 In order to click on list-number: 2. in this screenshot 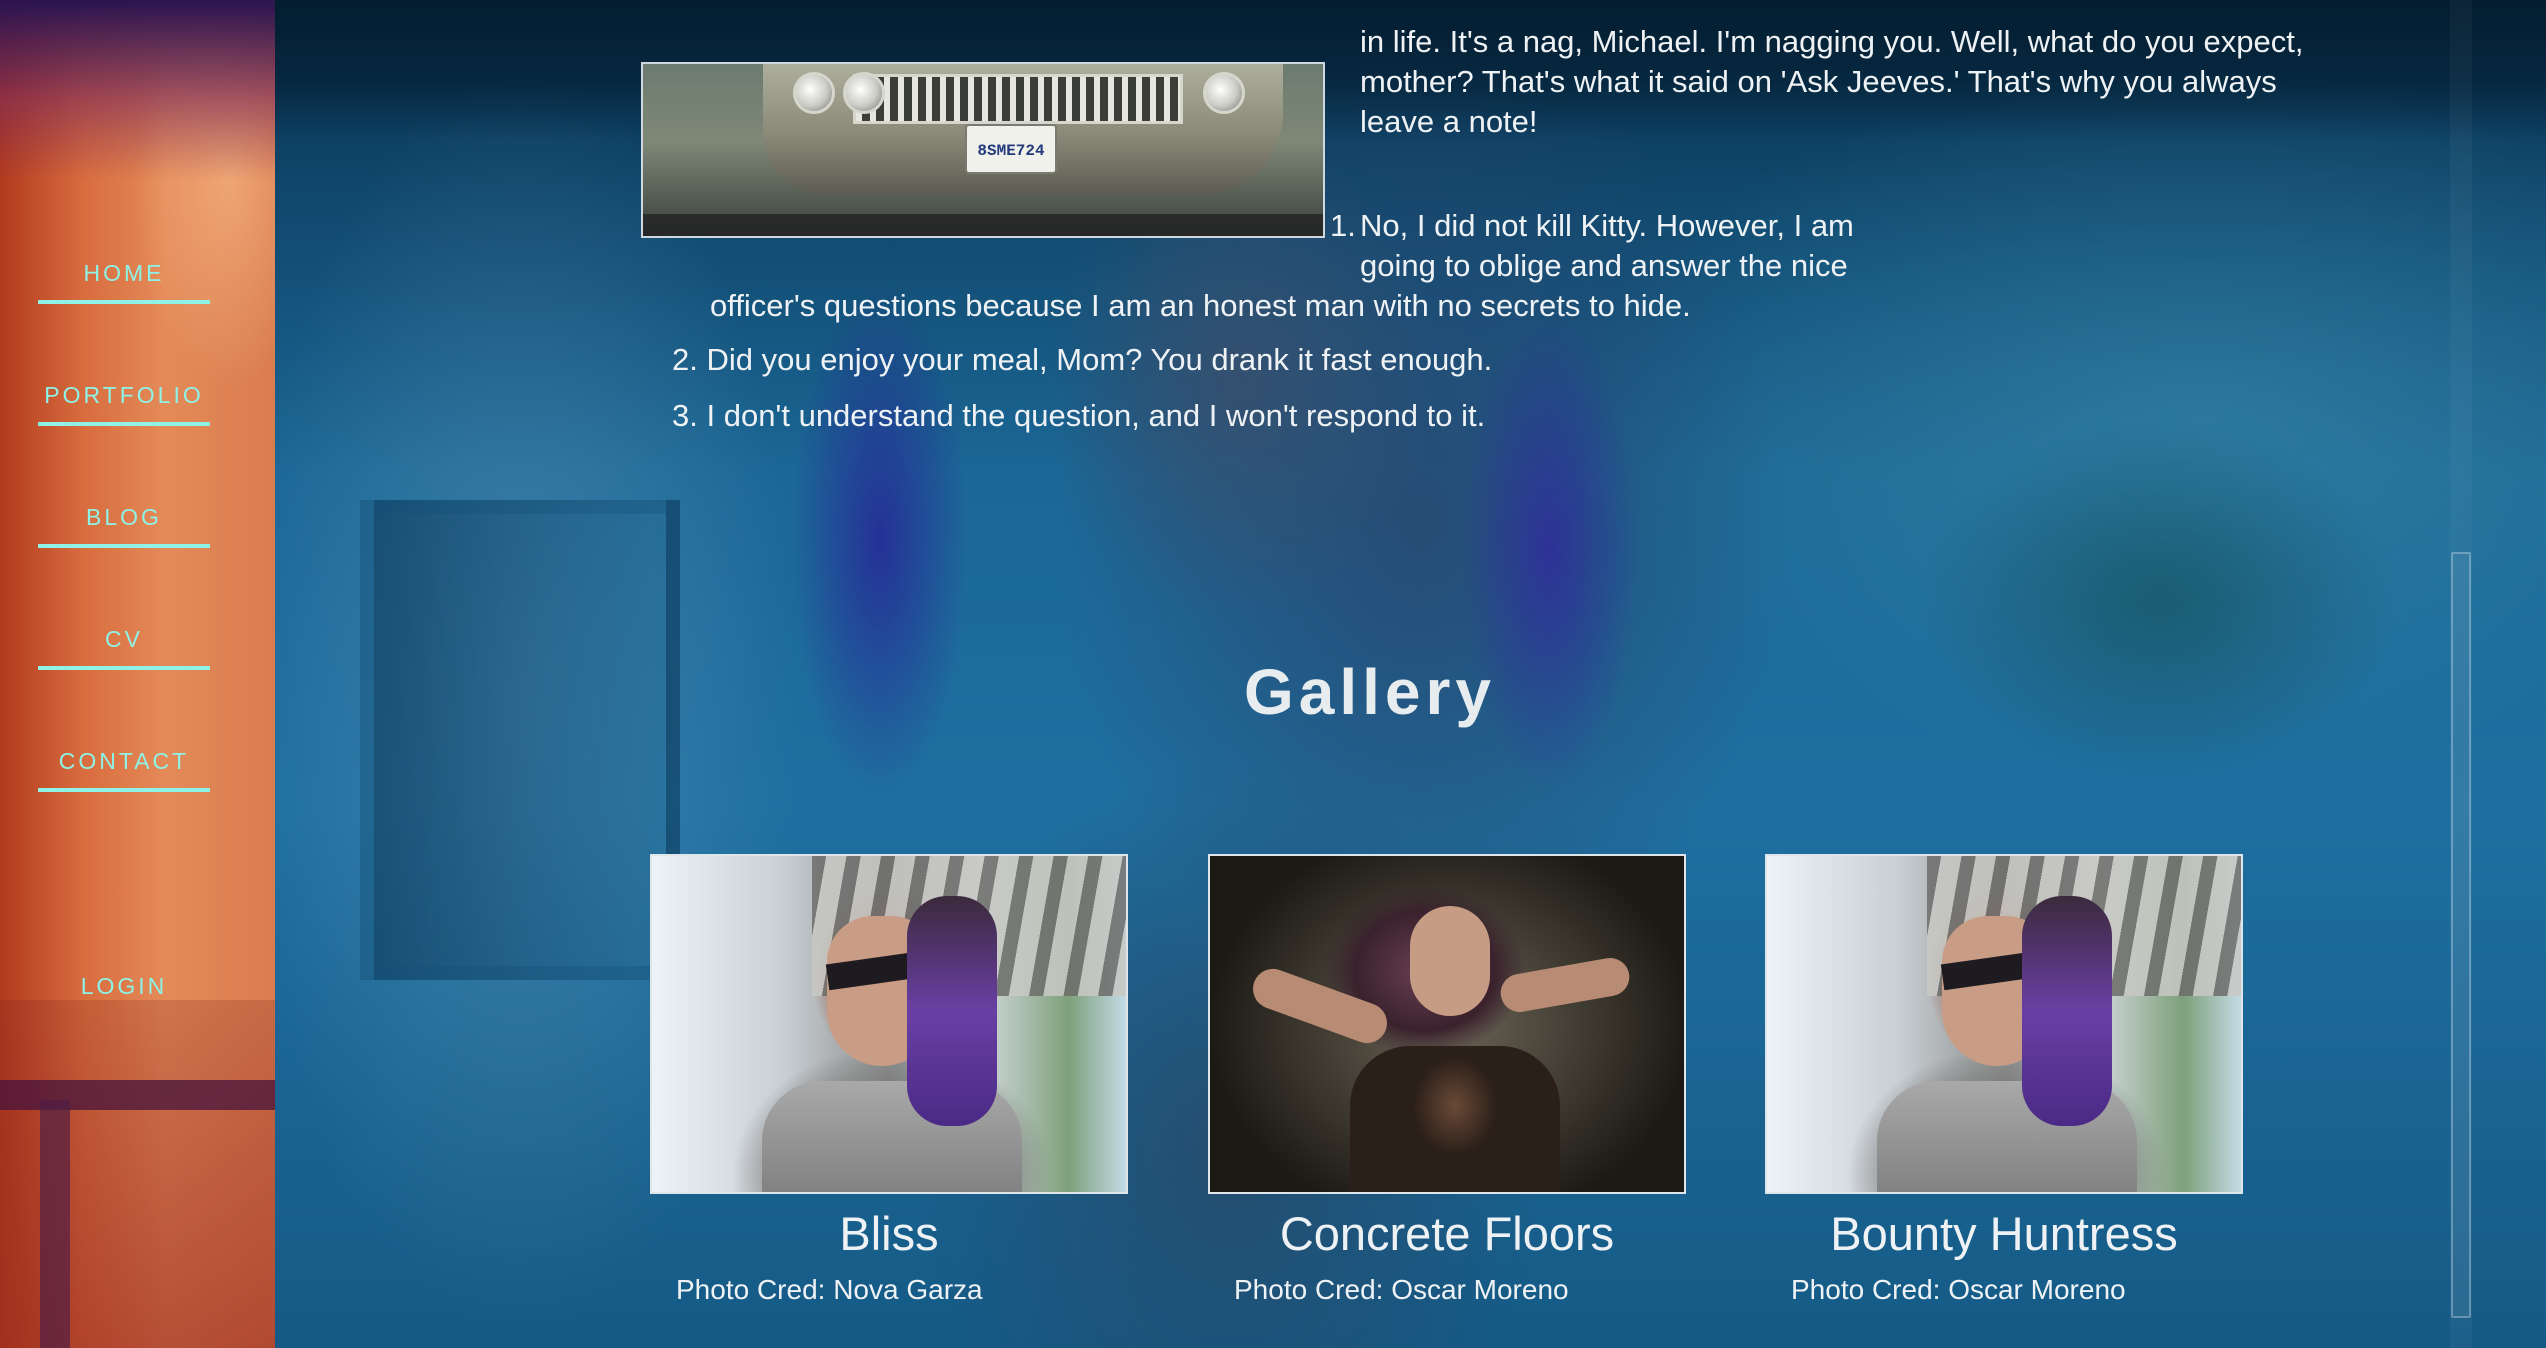, I will do `click(685, 359)`.